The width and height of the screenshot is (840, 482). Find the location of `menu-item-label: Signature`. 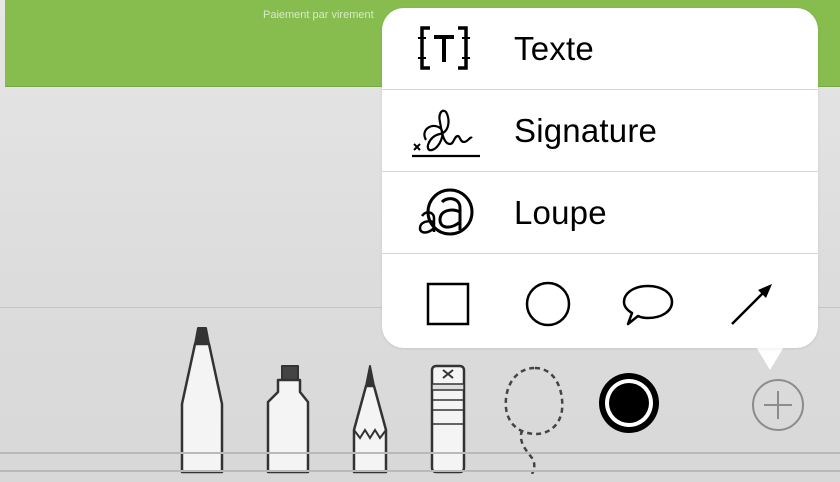

menu-item-label: Signature is located at coordinates (586, 130).